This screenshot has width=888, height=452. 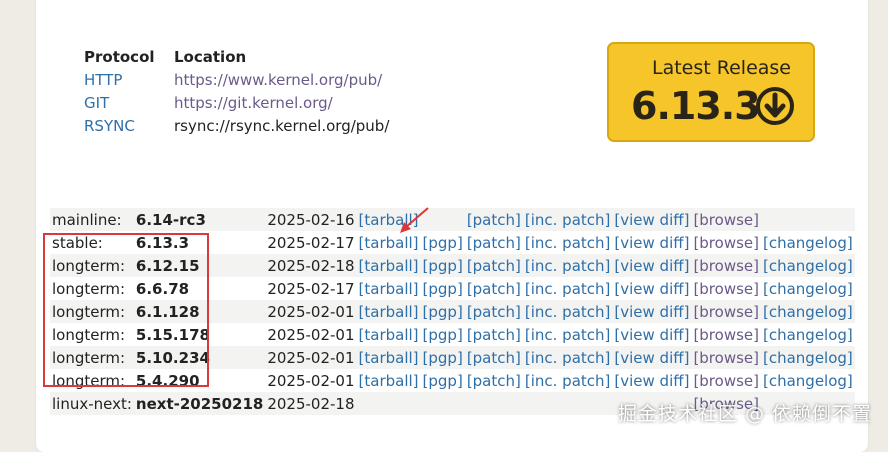 I want to click on pgp-link, so click(x=442, y=403).